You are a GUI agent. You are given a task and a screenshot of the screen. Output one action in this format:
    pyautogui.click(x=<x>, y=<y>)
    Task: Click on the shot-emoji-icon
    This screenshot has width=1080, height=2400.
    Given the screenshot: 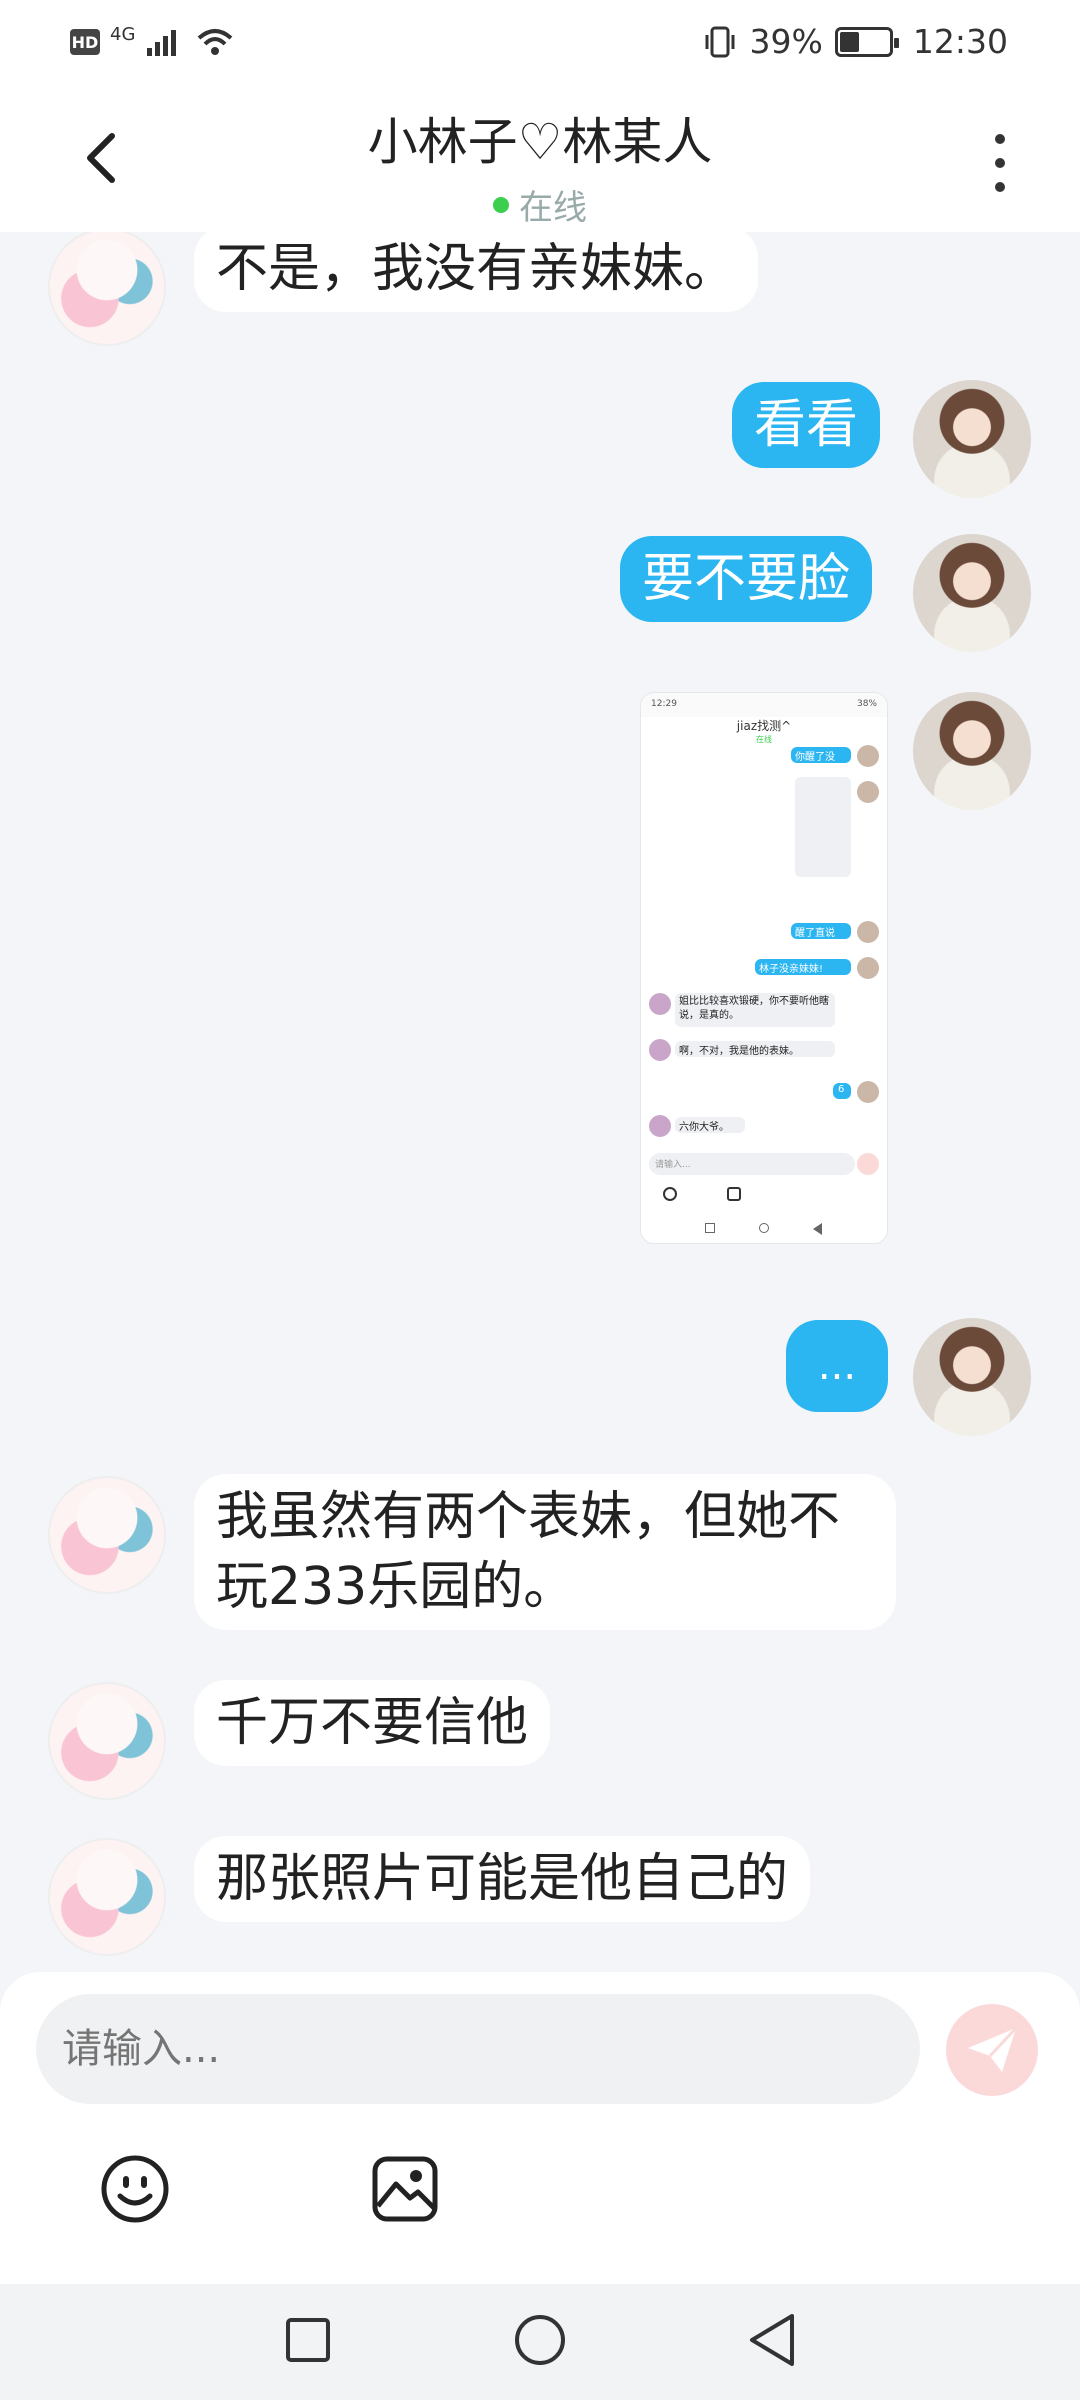 What is the action you would take?
    pyautogui.click(x=670, y=1194)
    